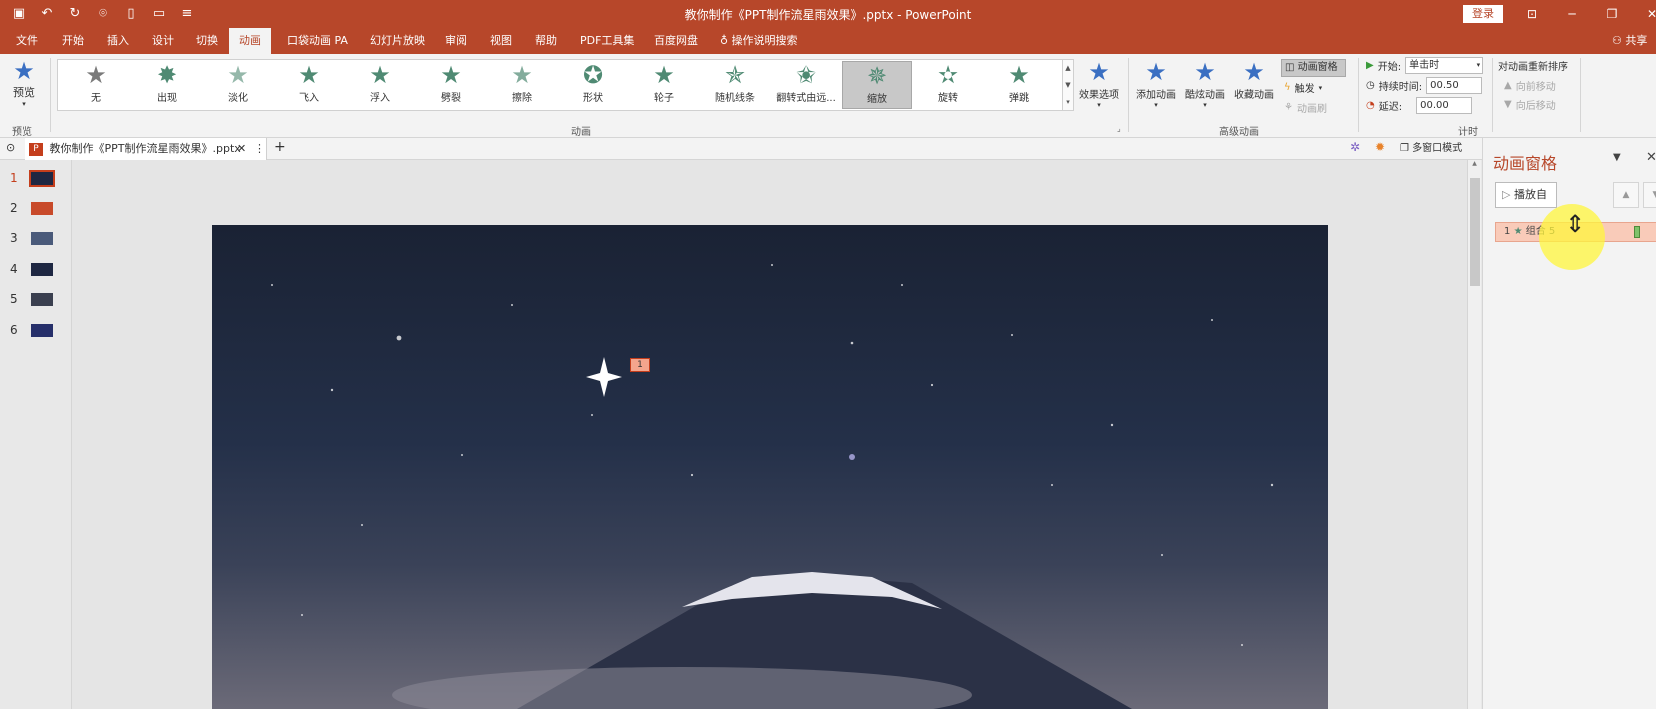  Describe the element at coordinates (607, 41) in the screenshot. I see `tab-pdf-tools: PDF工具集` at that location.